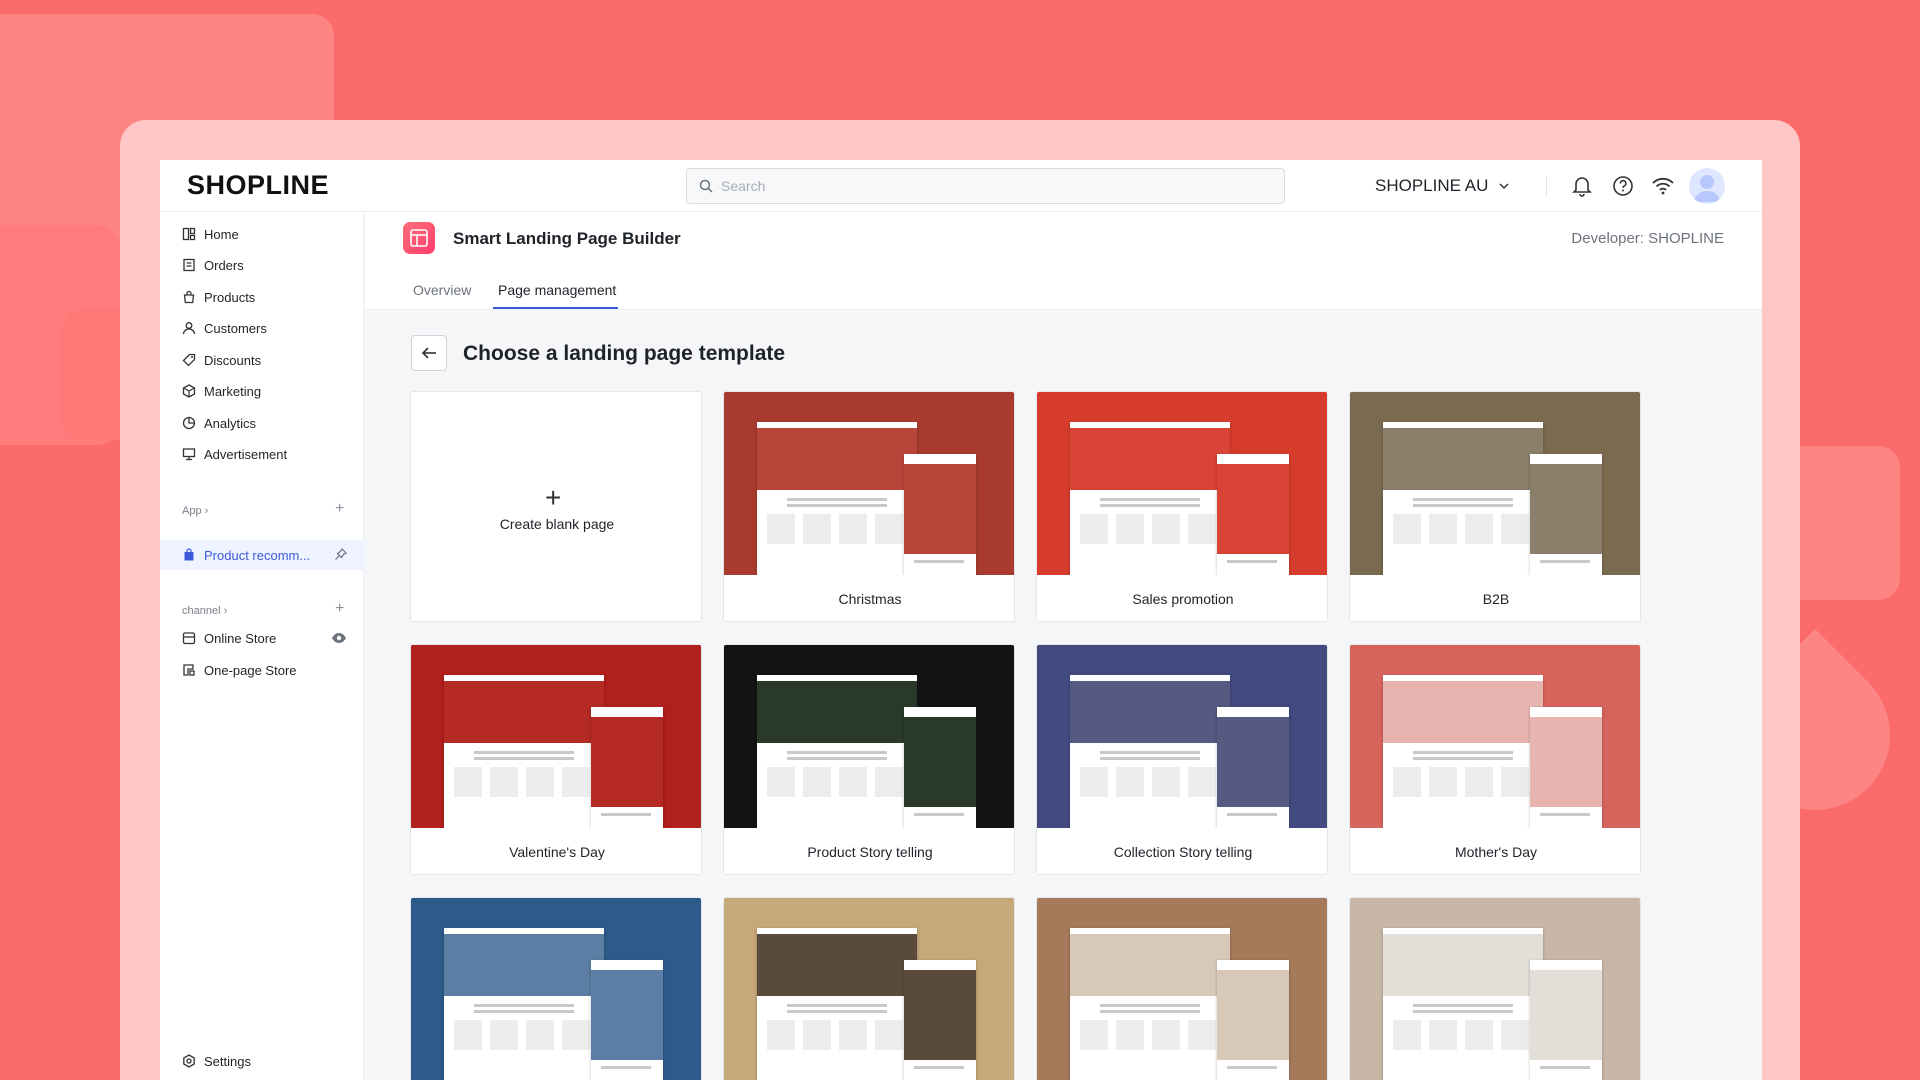 The width and height of the screenshot is (1920, 1080). Describe the element at coordinates (1582, 186) in the screenshot. I see `bell-icon` at that location.